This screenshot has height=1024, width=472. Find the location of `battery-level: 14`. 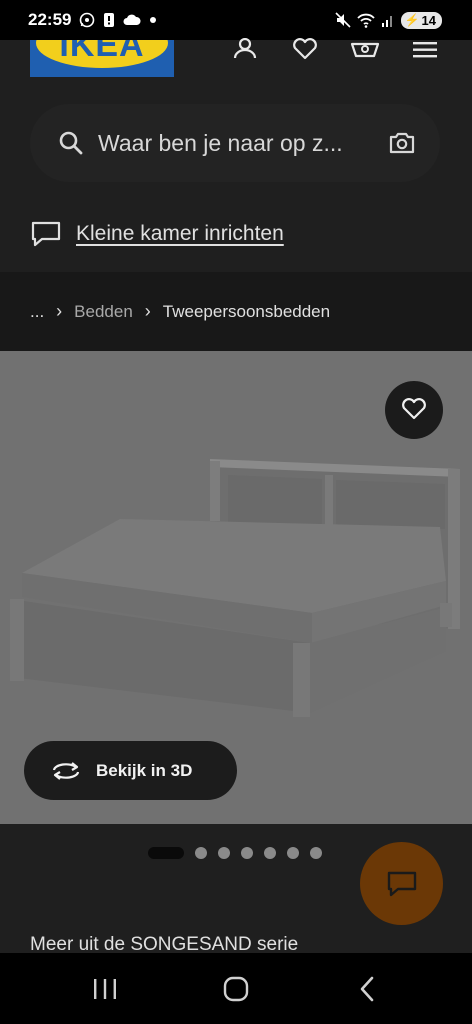

battery-level: 14 is located at coordinates (428, 20).